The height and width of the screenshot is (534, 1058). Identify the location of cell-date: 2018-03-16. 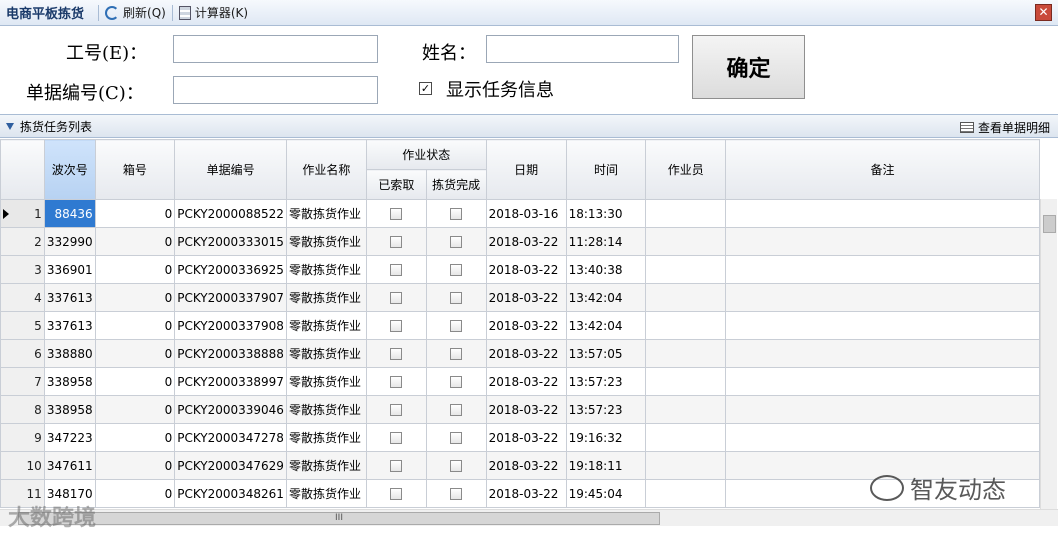
(526, 213).